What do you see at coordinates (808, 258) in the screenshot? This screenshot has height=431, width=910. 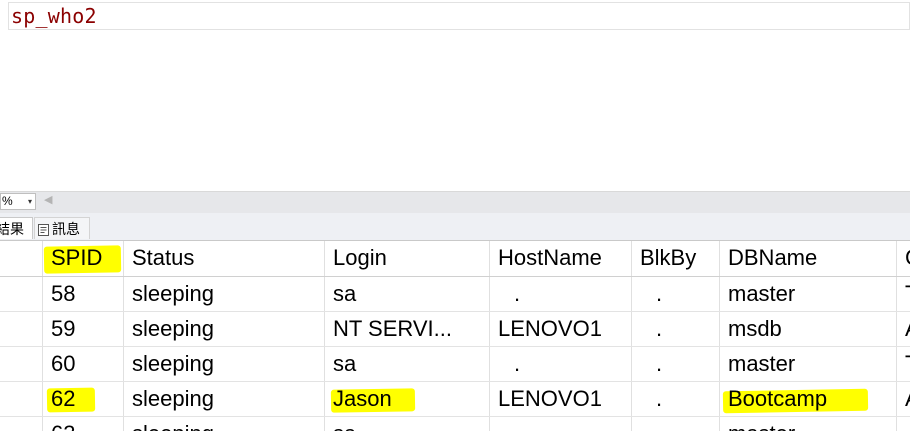 I see `column-header-dbname: DBName` at bounding box center [808, 258].